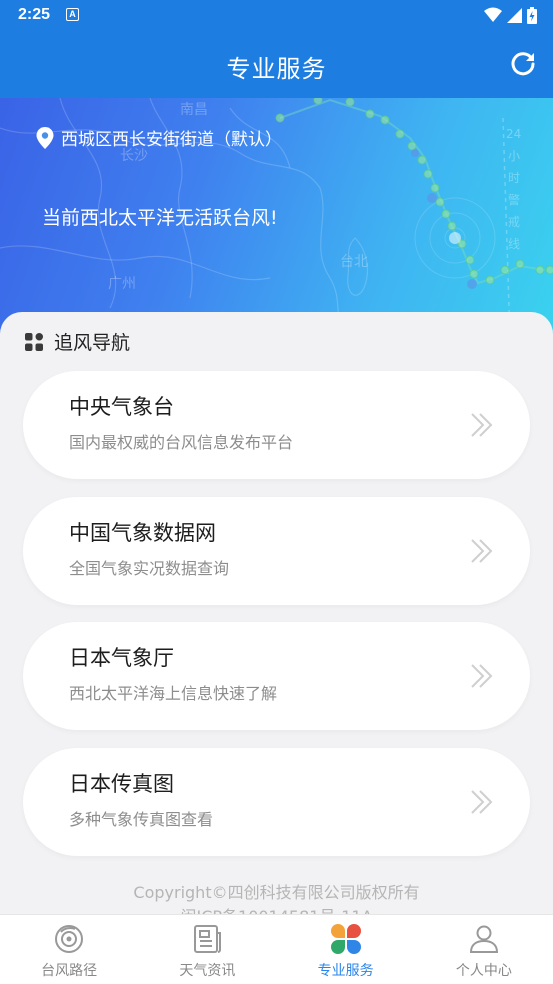  Describe the element at coordinates (207, 971) in the screenshot. I see `tab-label: 天气资讯` at that location.